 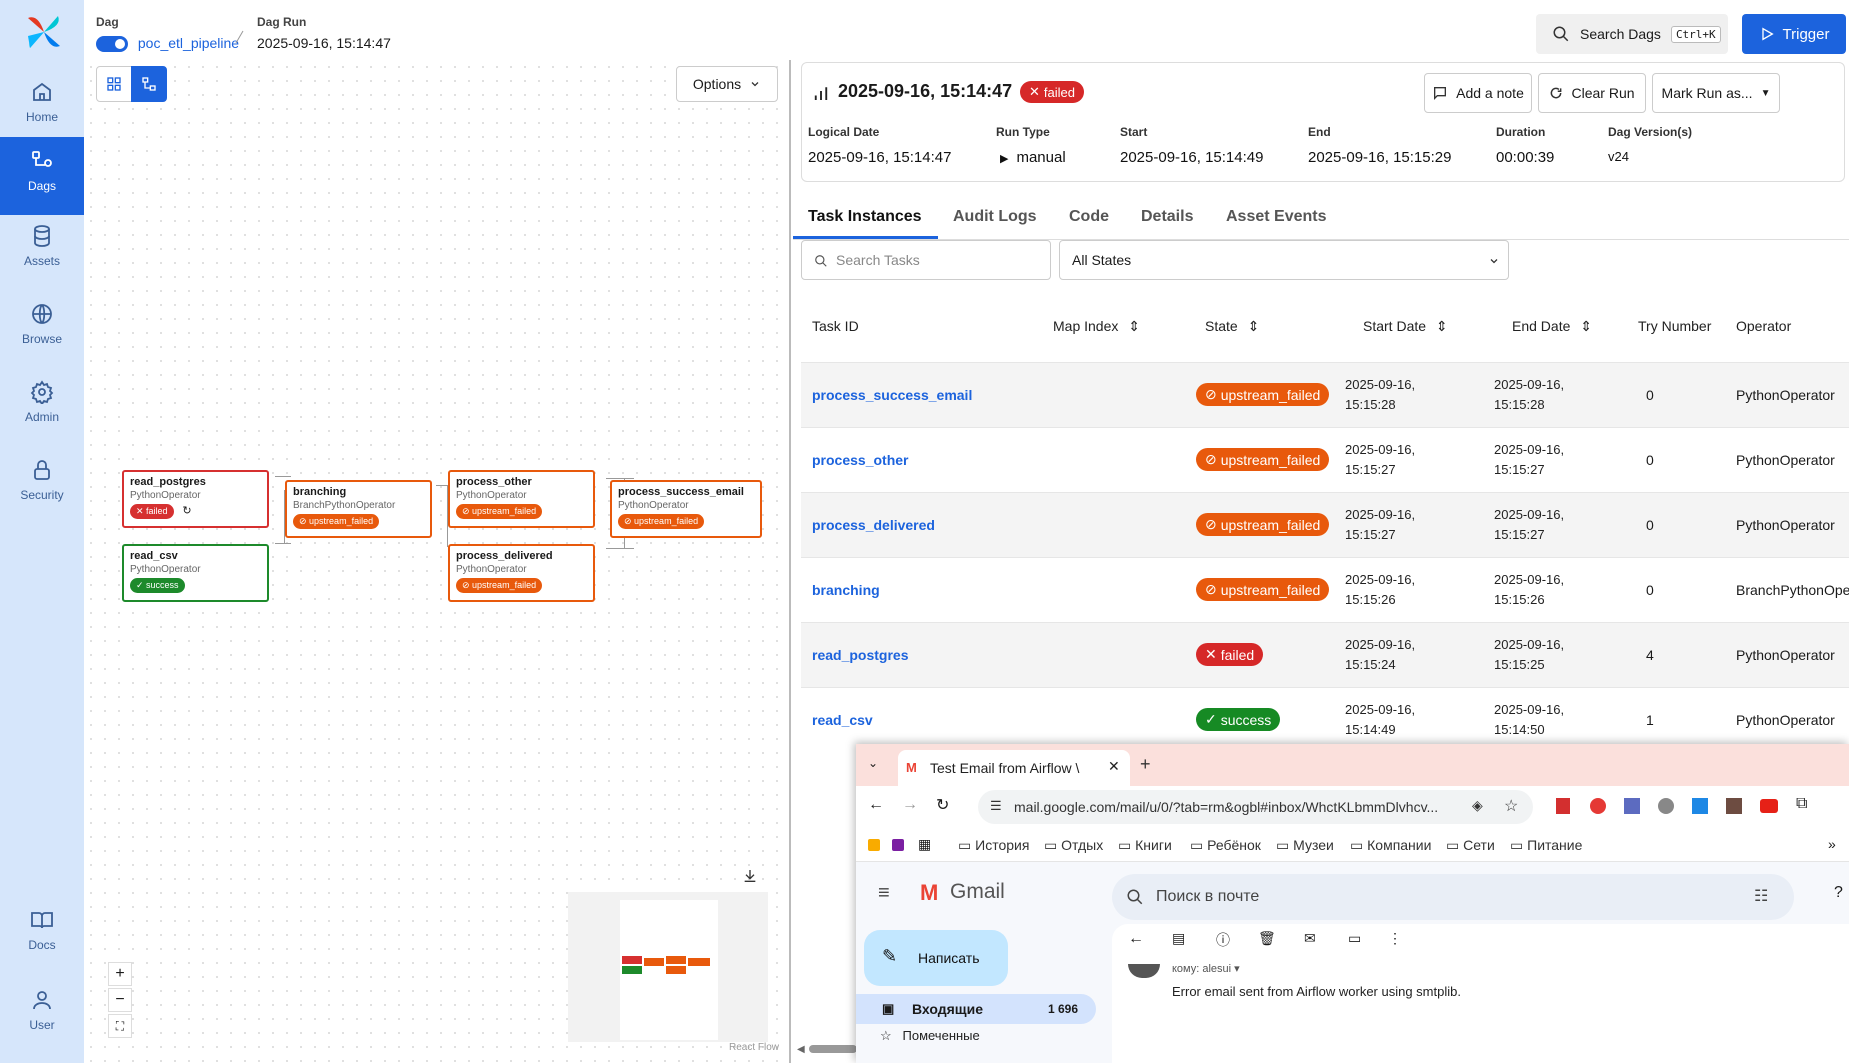 What do you see at coordinates (1167, 217) in the screenshot?
I see `tab-details: Details` at bounding box center [1167, 217].